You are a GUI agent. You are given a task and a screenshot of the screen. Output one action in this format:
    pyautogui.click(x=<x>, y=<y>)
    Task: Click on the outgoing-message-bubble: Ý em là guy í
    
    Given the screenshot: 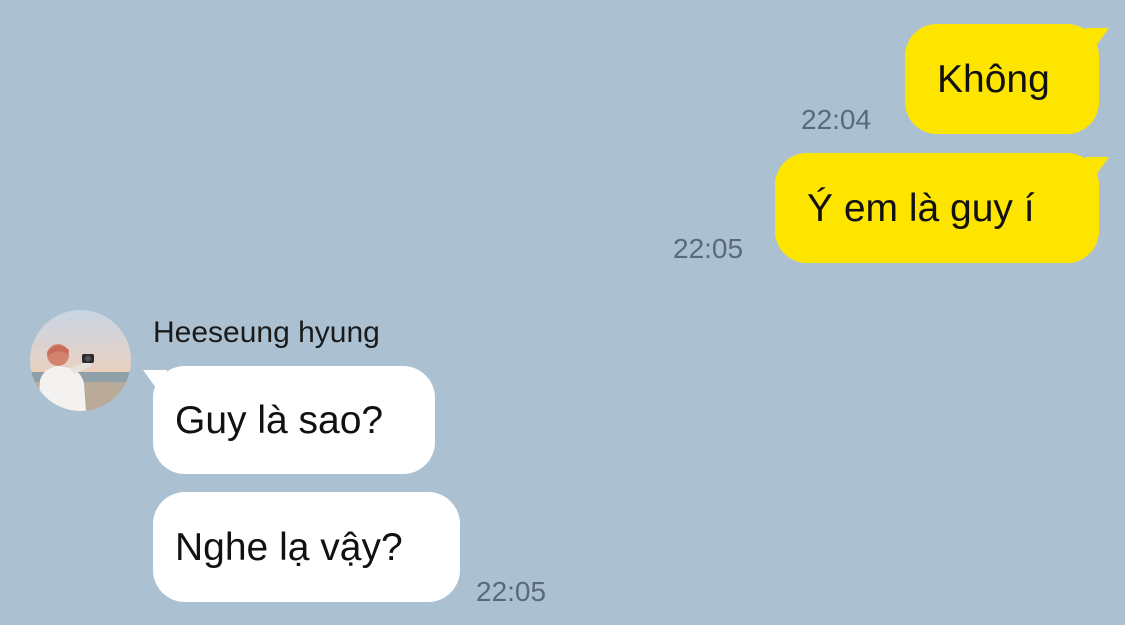 What is the action you would take?
    pyautogui.click(x=942, y=208)
    